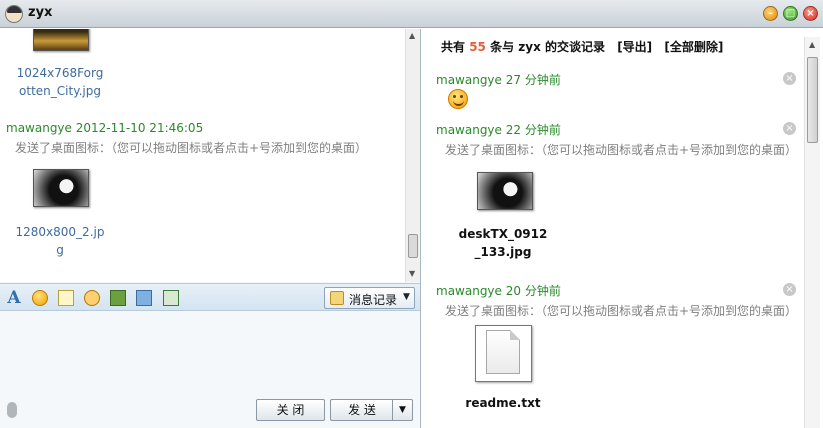  Describe the element at coordinates (60, 82) in the screenshot. I see `file-name-city: 1024x768Forg otten_City.jpg` at that location.